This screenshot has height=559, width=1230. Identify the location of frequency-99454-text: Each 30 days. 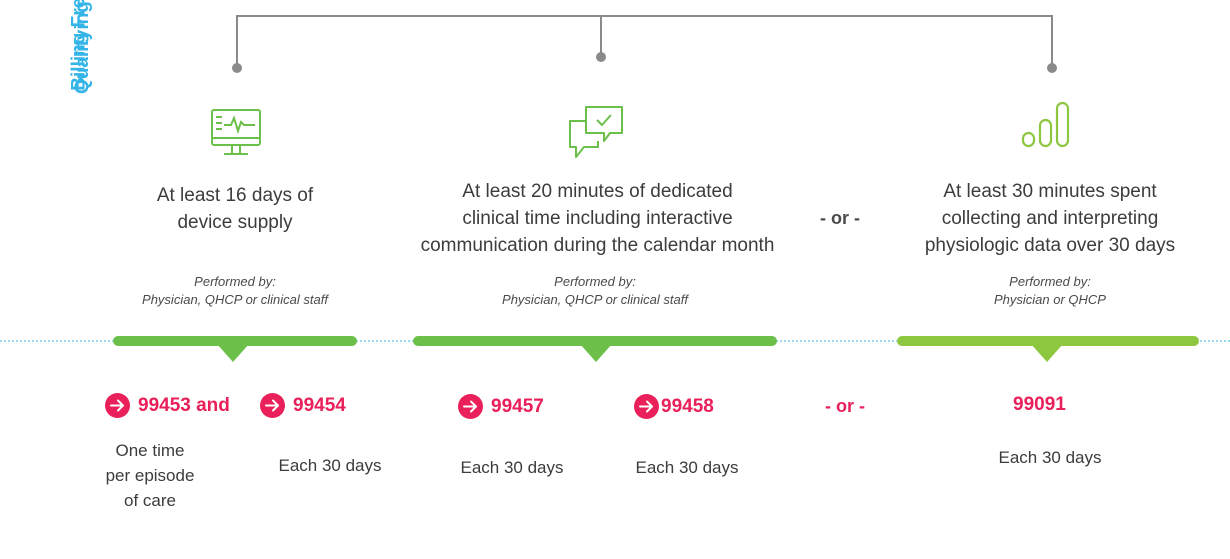
(330, 465).